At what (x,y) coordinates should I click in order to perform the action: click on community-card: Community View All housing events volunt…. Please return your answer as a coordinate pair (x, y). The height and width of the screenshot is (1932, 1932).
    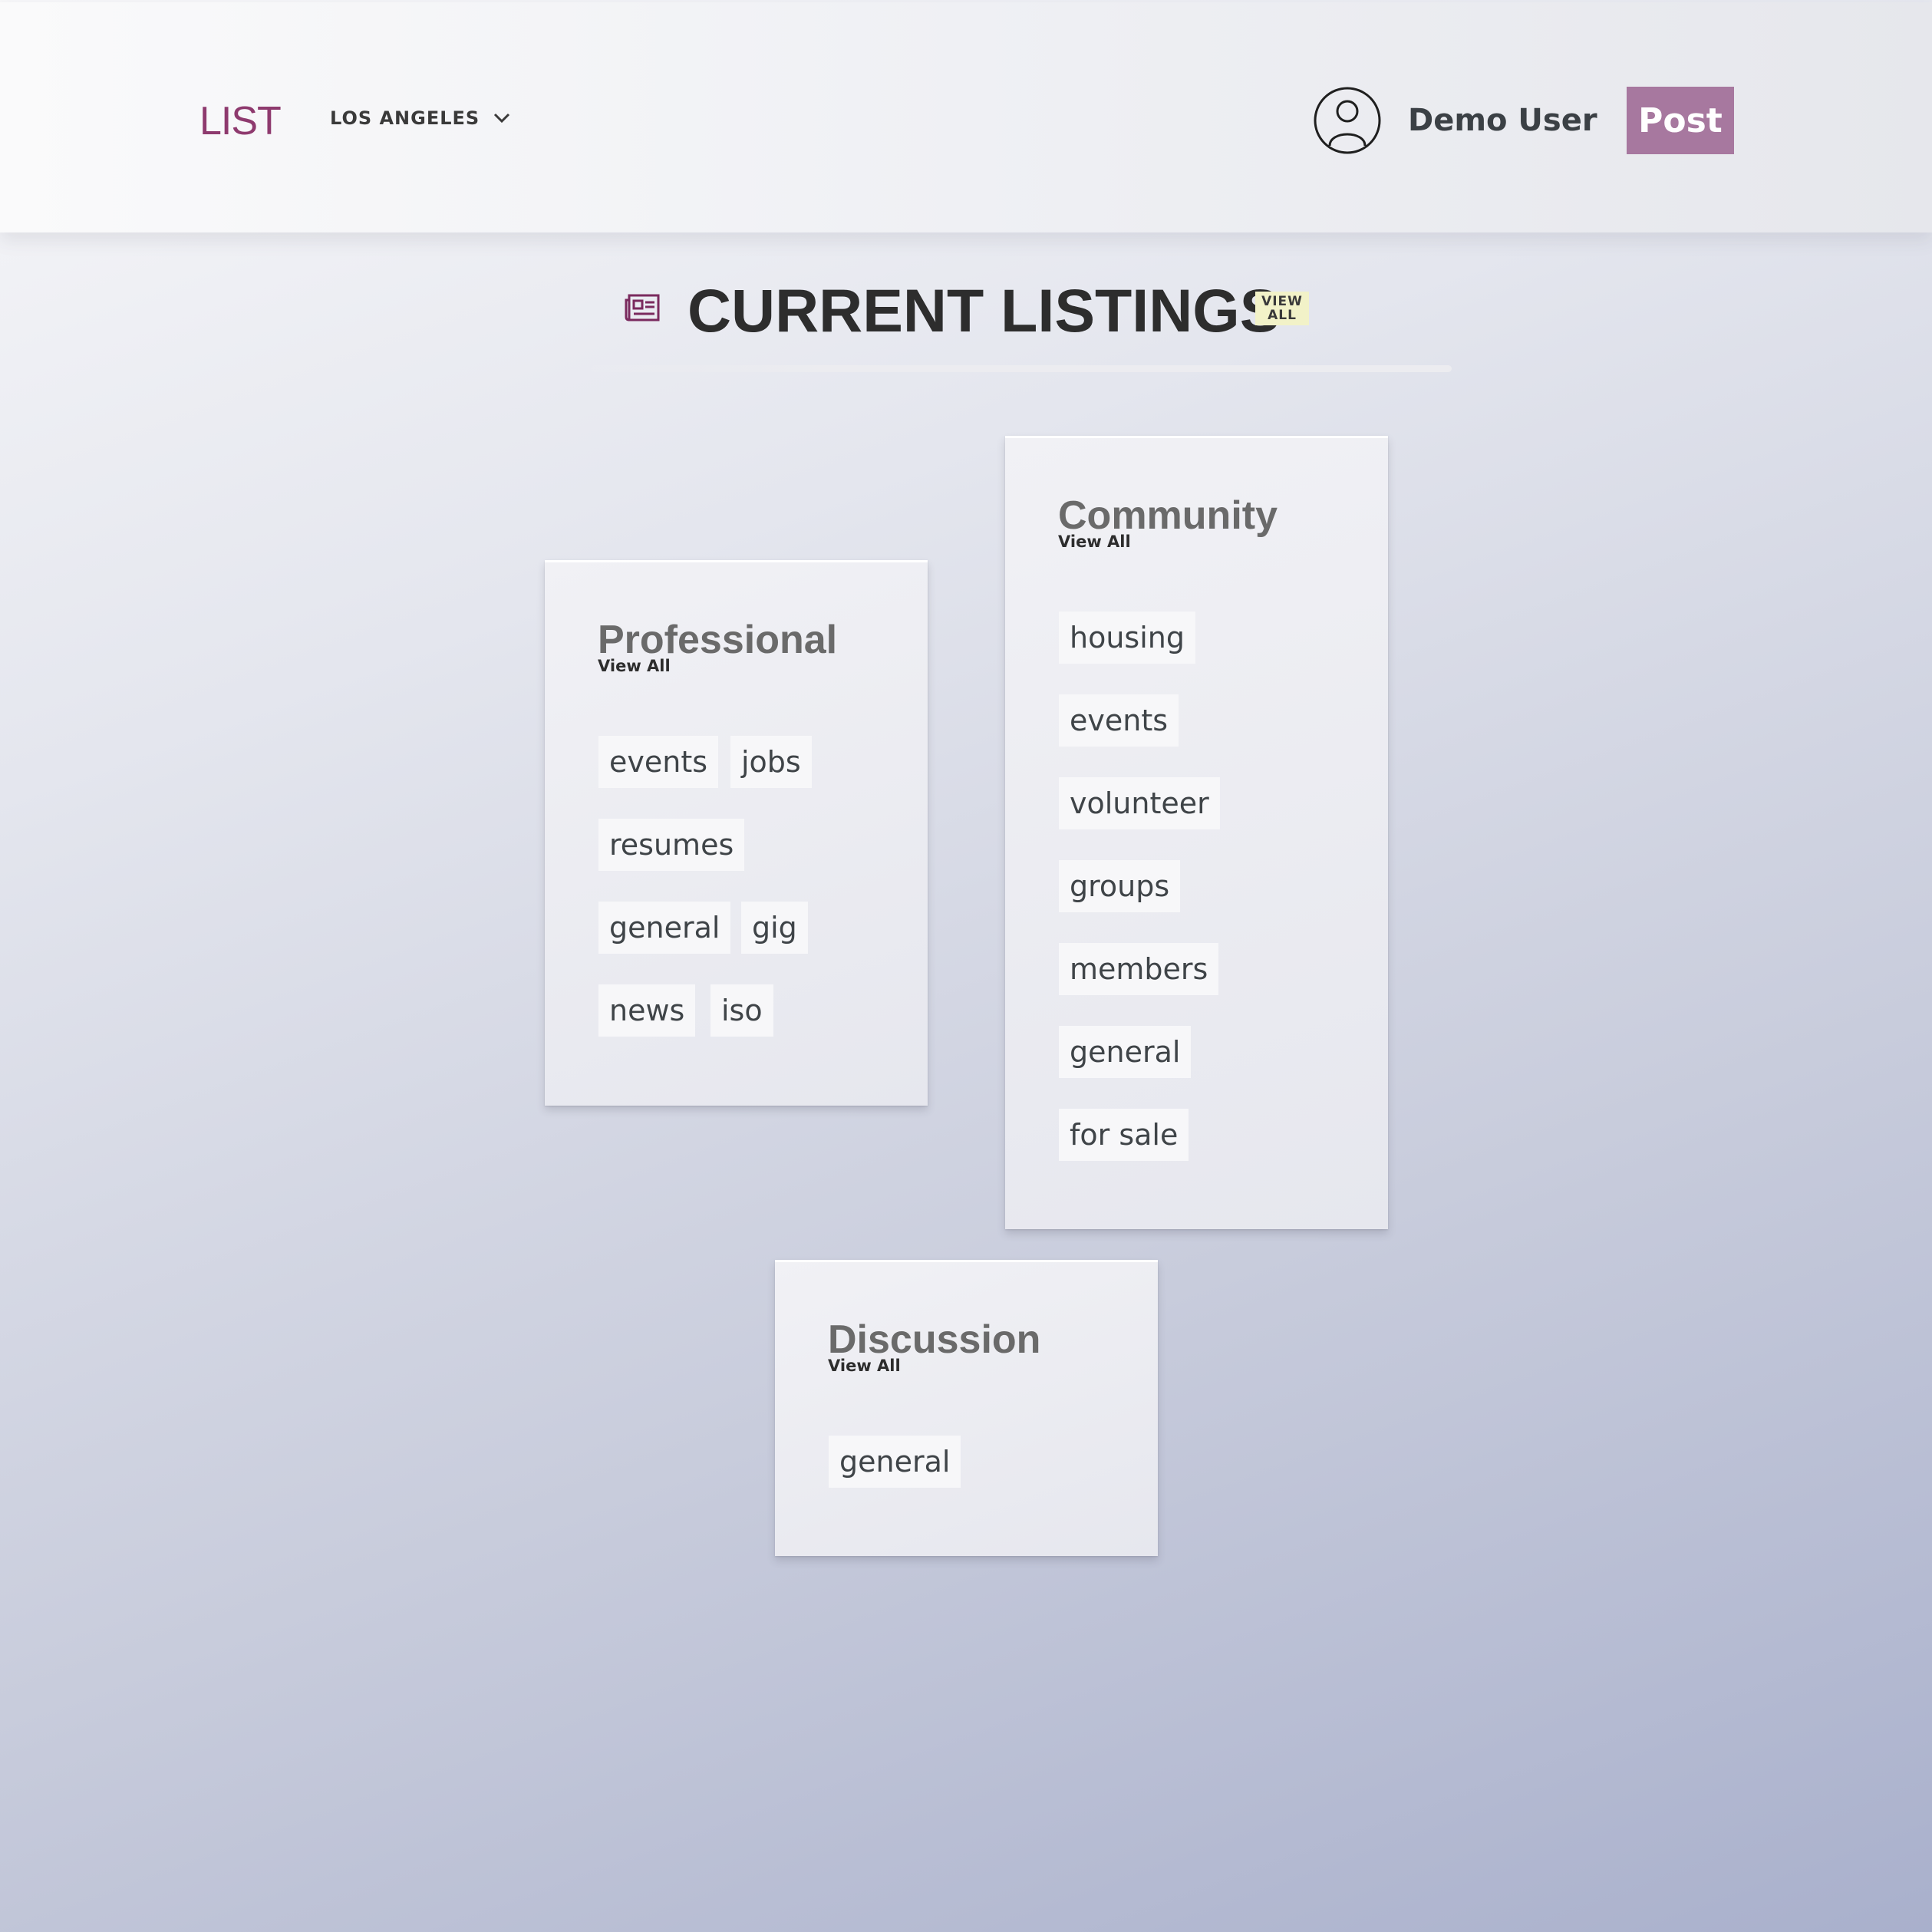
    Looking at the image, I should click on (1197, 832).